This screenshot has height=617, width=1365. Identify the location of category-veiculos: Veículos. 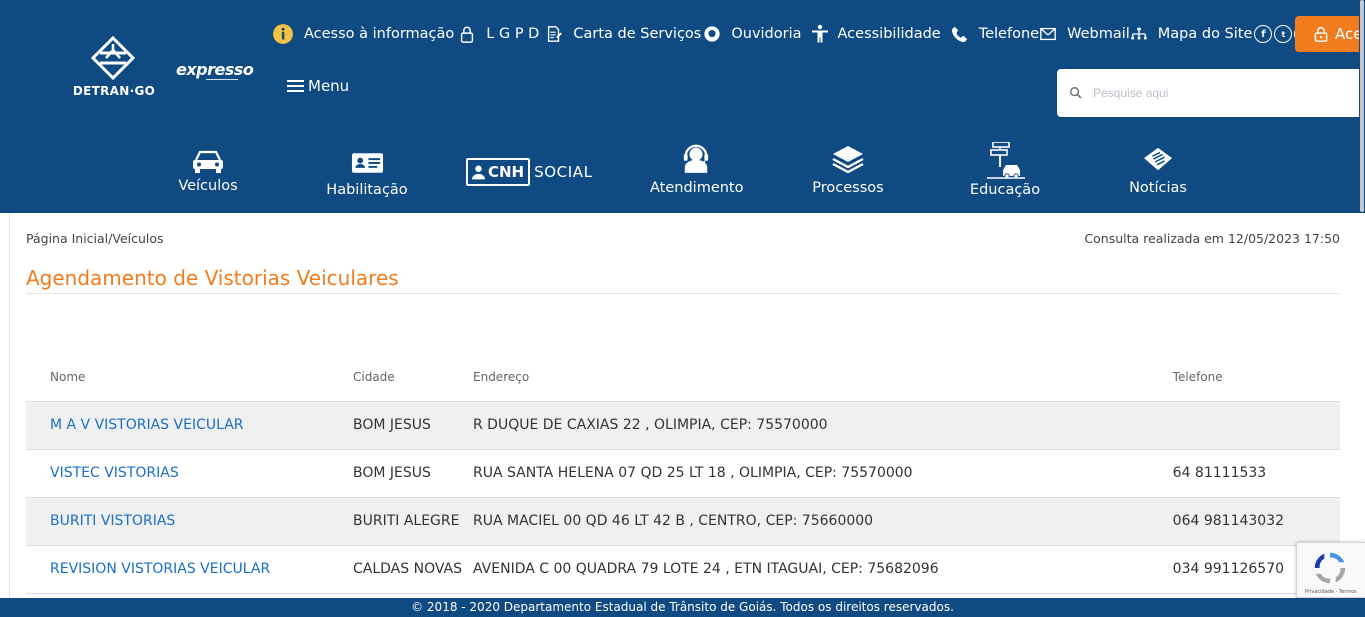
(208, 167).